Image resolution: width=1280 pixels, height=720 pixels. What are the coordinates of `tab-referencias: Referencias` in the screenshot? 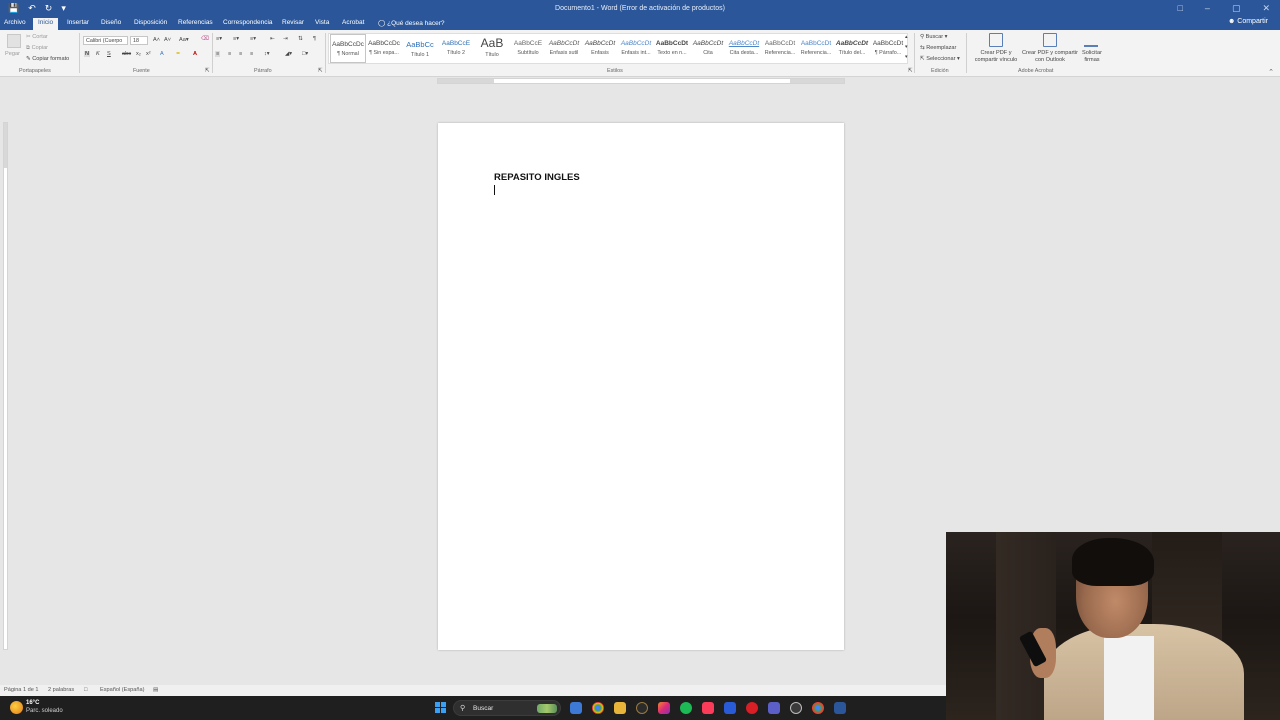 It's located at (195, 22).